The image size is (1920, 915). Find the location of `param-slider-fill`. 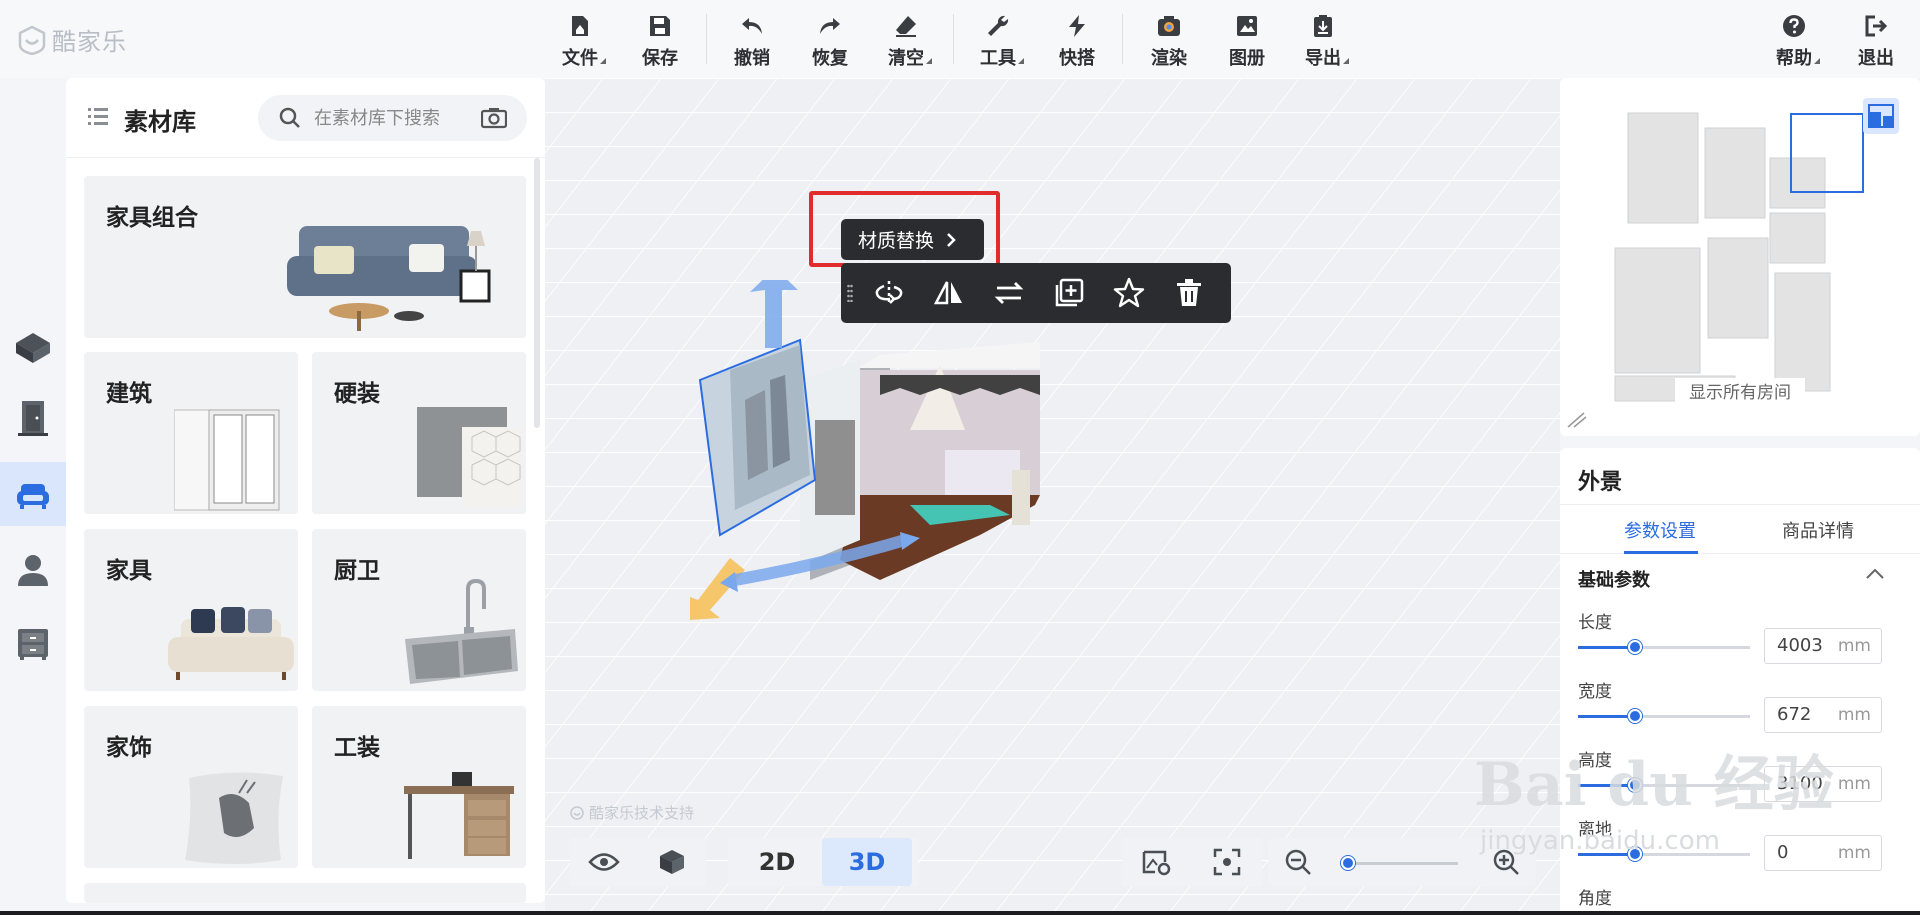

param-slider-fill is located at coordinates (1606, 647).